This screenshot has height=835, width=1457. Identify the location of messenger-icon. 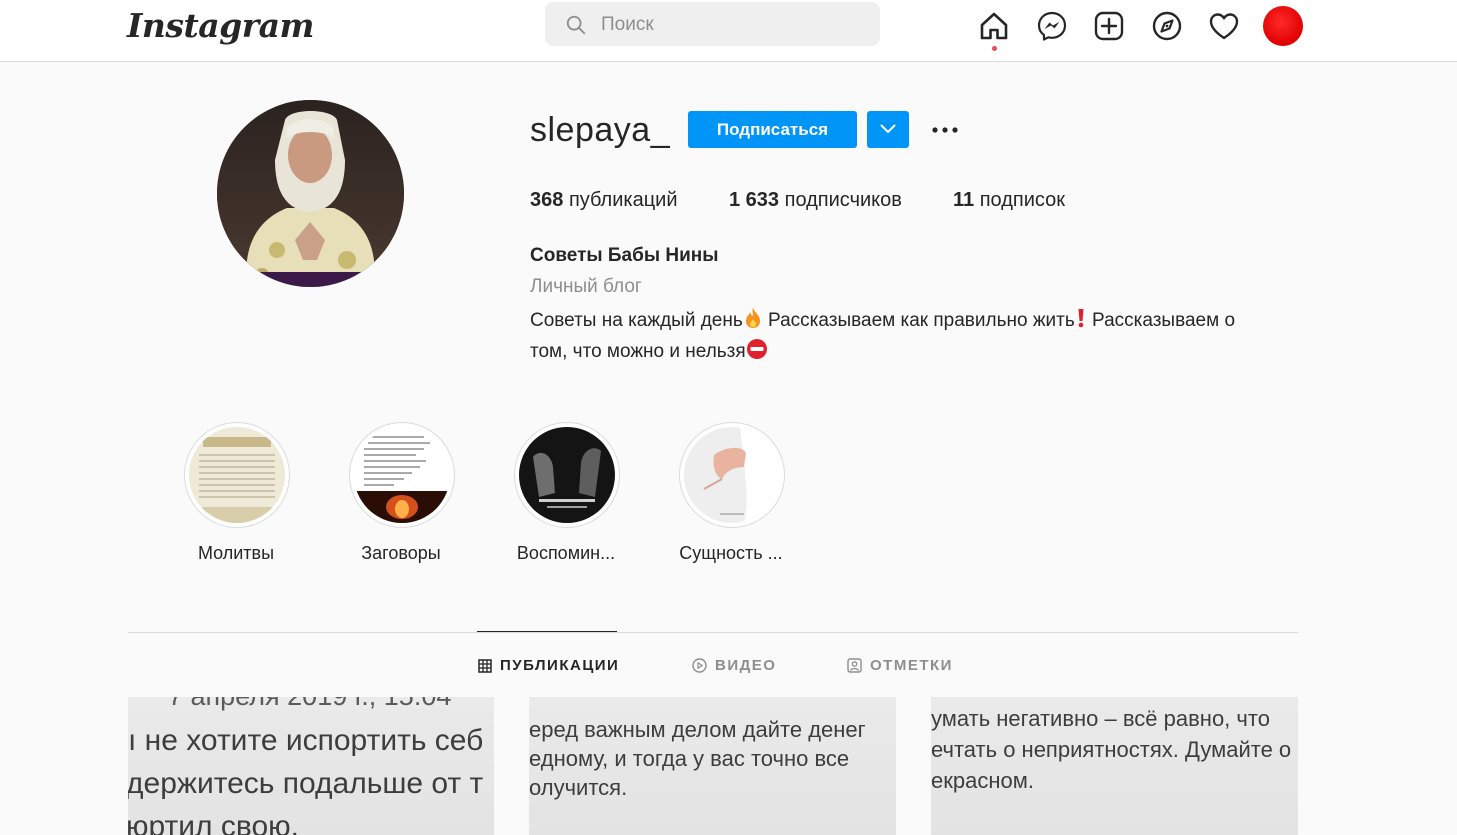
(1052, 26).